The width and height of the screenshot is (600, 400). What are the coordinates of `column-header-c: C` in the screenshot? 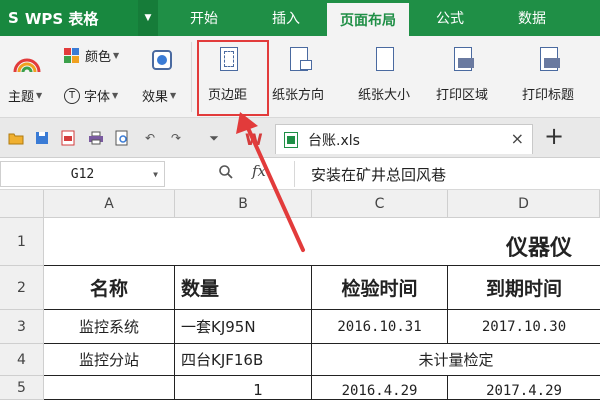 It's located at (380, 204).